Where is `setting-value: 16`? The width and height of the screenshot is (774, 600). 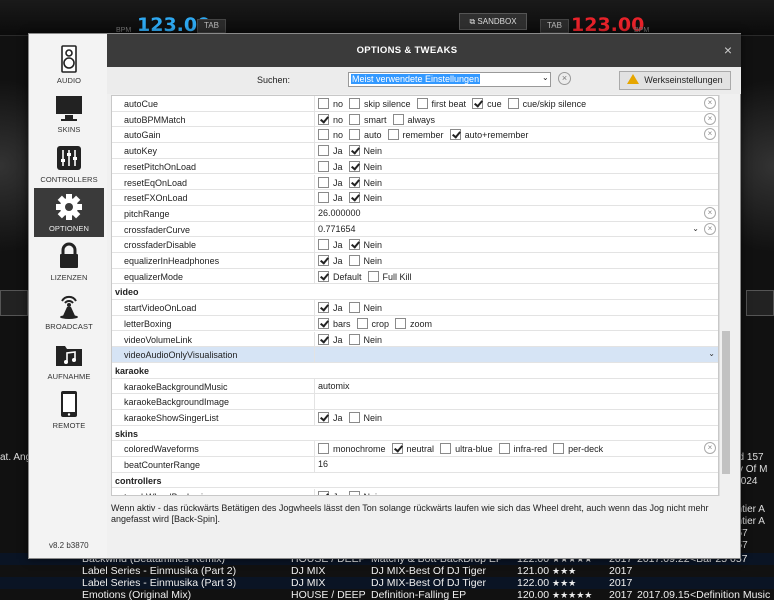
setting-value: 16 is located at coordinates (323, 464).